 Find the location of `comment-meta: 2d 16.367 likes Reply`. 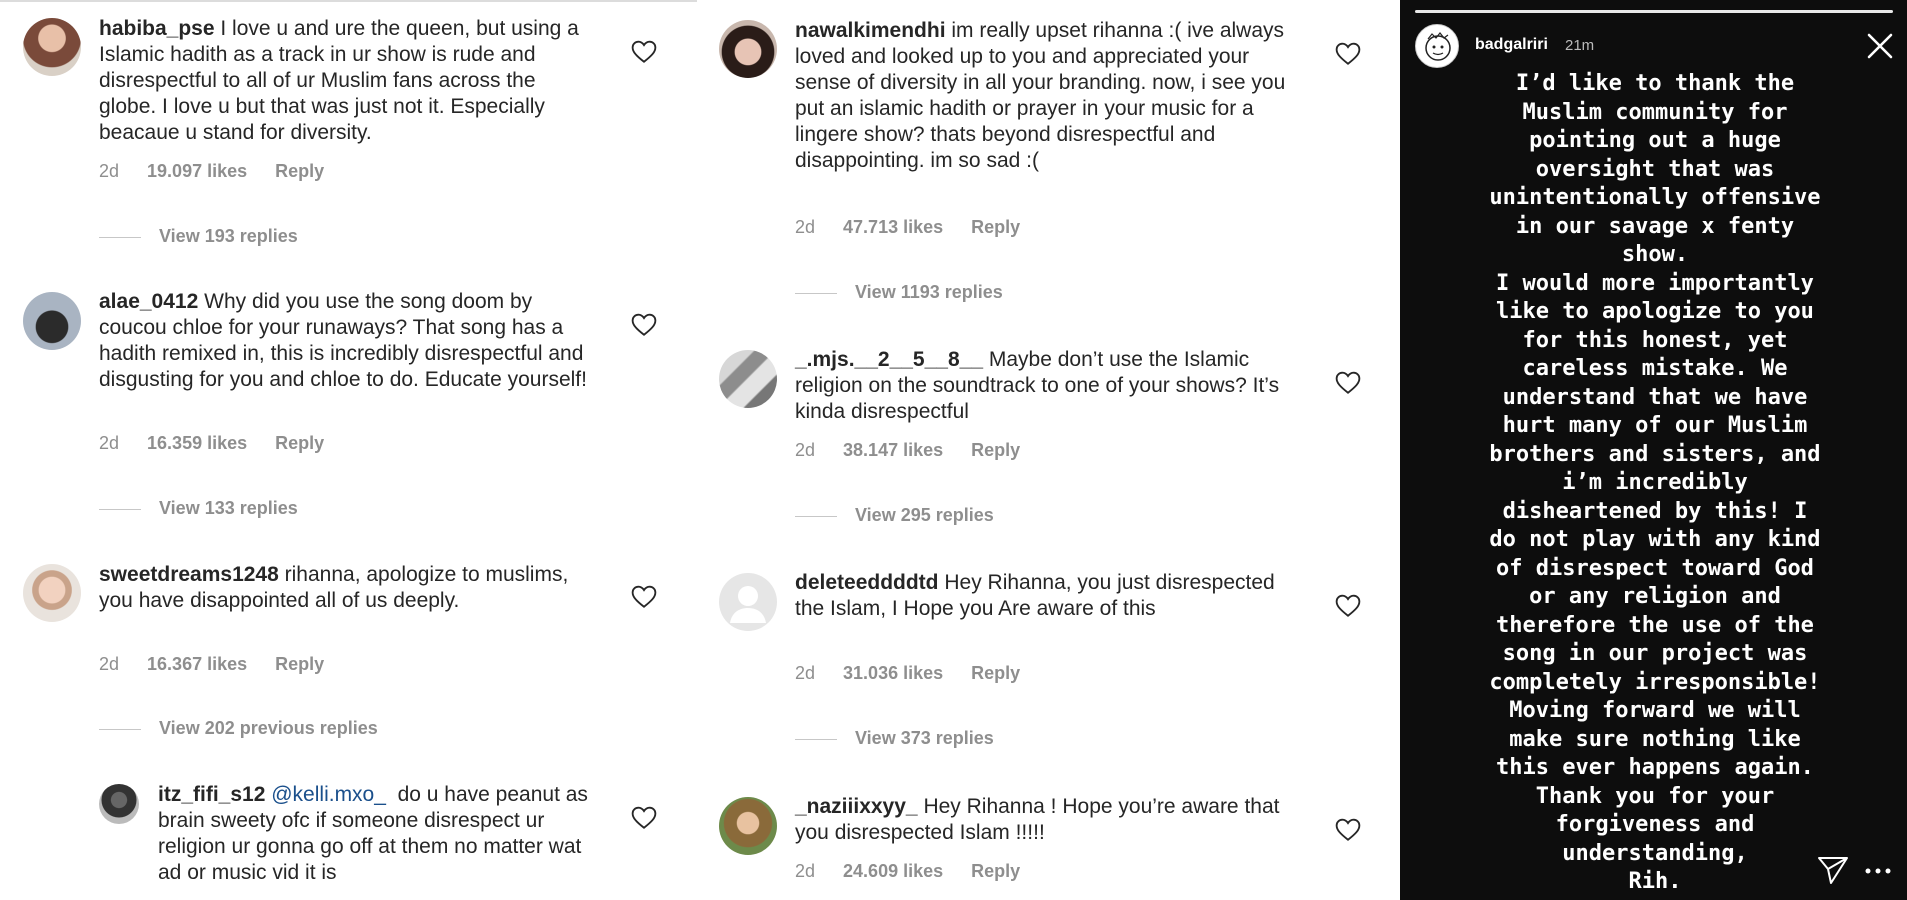

comment-meta: 2d 16.367 likes Reply is located at coordinates (225, 664).